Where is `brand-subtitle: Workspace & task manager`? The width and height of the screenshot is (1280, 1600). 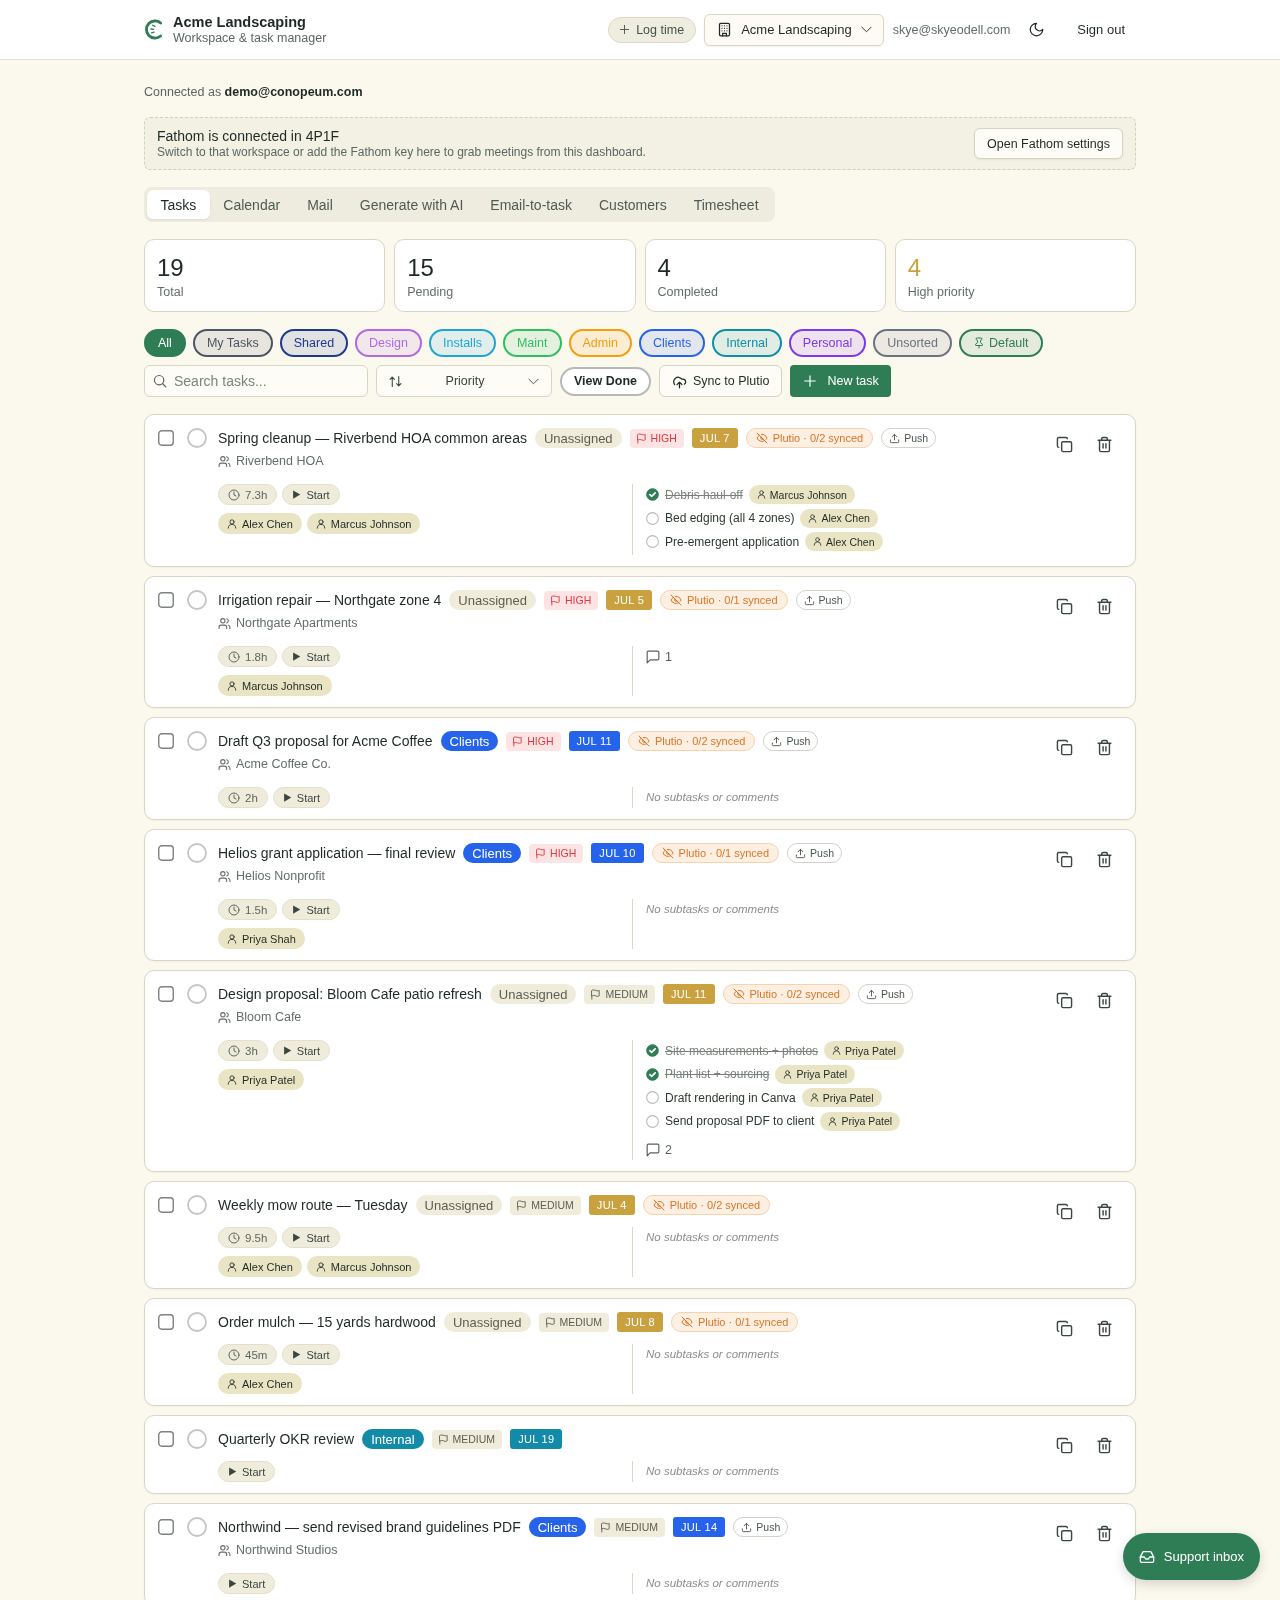 brand-subtitle: Workspace & task manager is located at coordinates (250, 38).